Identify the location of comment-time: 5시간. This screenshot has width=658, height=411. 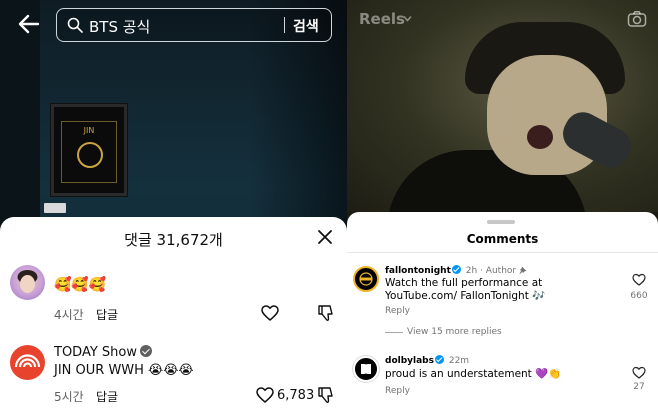
(69, 397).